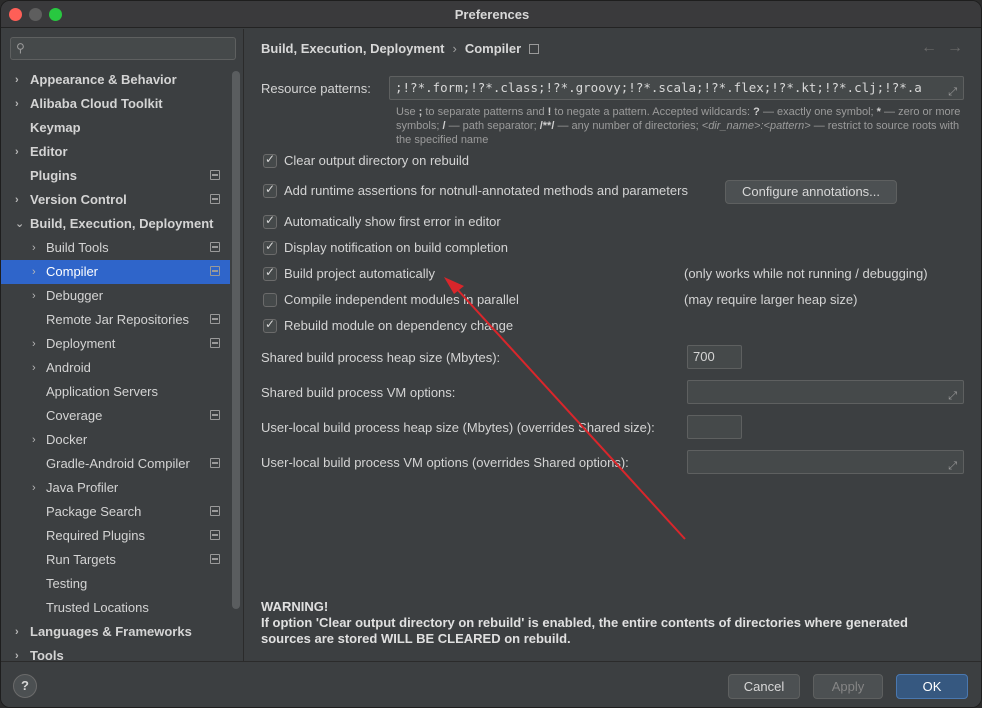 The image size is (982, 708). Describe the element at coordinates (392, 221) in the screenshot. I see `show-first-error-label: Automatically show first error in editor` at that location.